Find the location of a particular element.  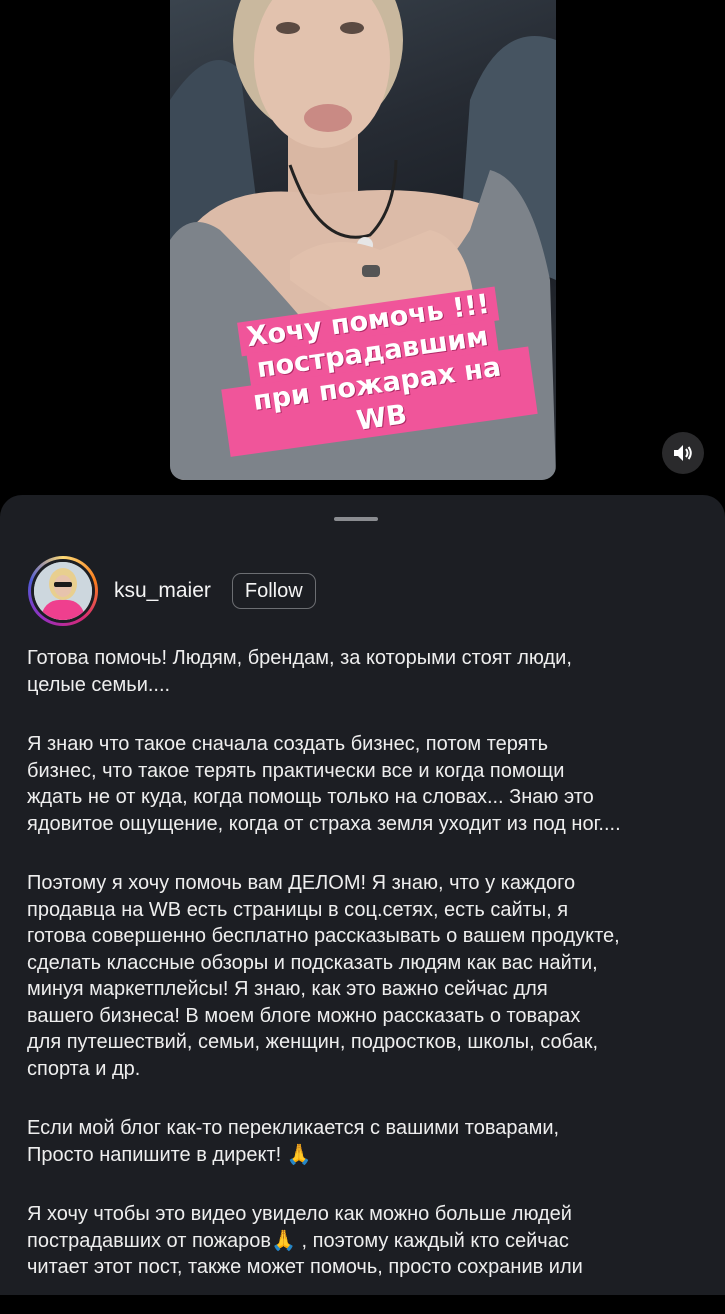

story-ring is located at coordinates (63, 591).